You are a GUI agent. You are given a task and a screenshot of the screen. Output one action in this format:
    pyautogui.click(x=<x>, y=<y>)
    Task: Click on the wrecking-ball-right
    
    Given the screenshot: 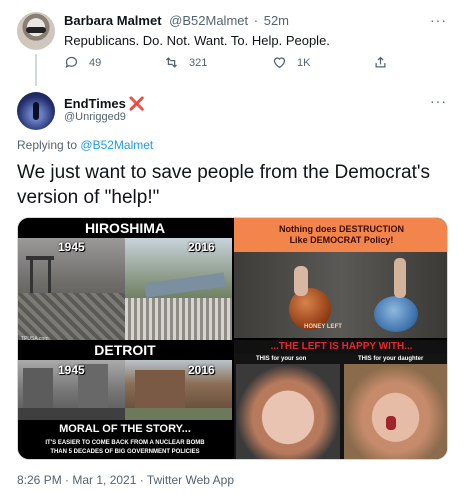 What is the action you would take?
    pyautogui.click(x=396, y=314)
    